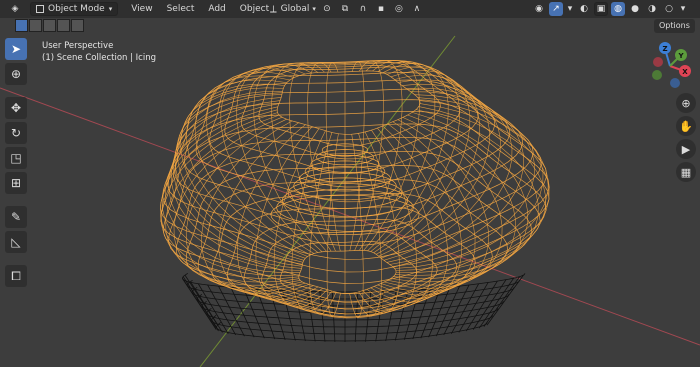 The image size is (700, 367). Describe the element at coordinates (16, 183) in the screenshot. I see `transform-icon: ⊞` at that location.